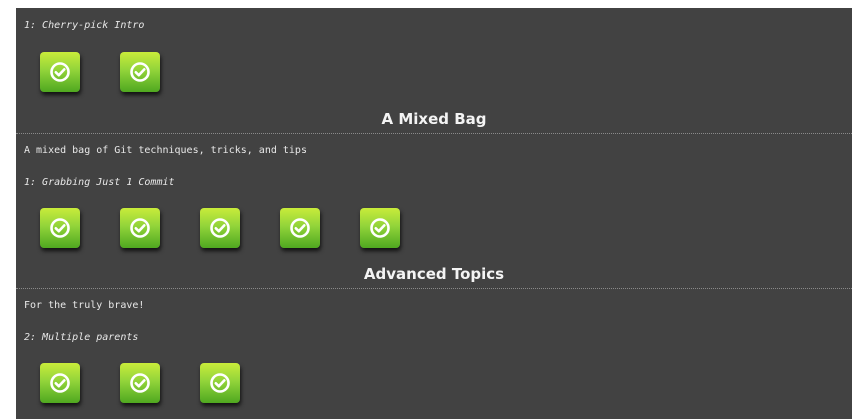  I want to click on section-title-mixed-bag: A Mixed Bag, so click(434, 121).